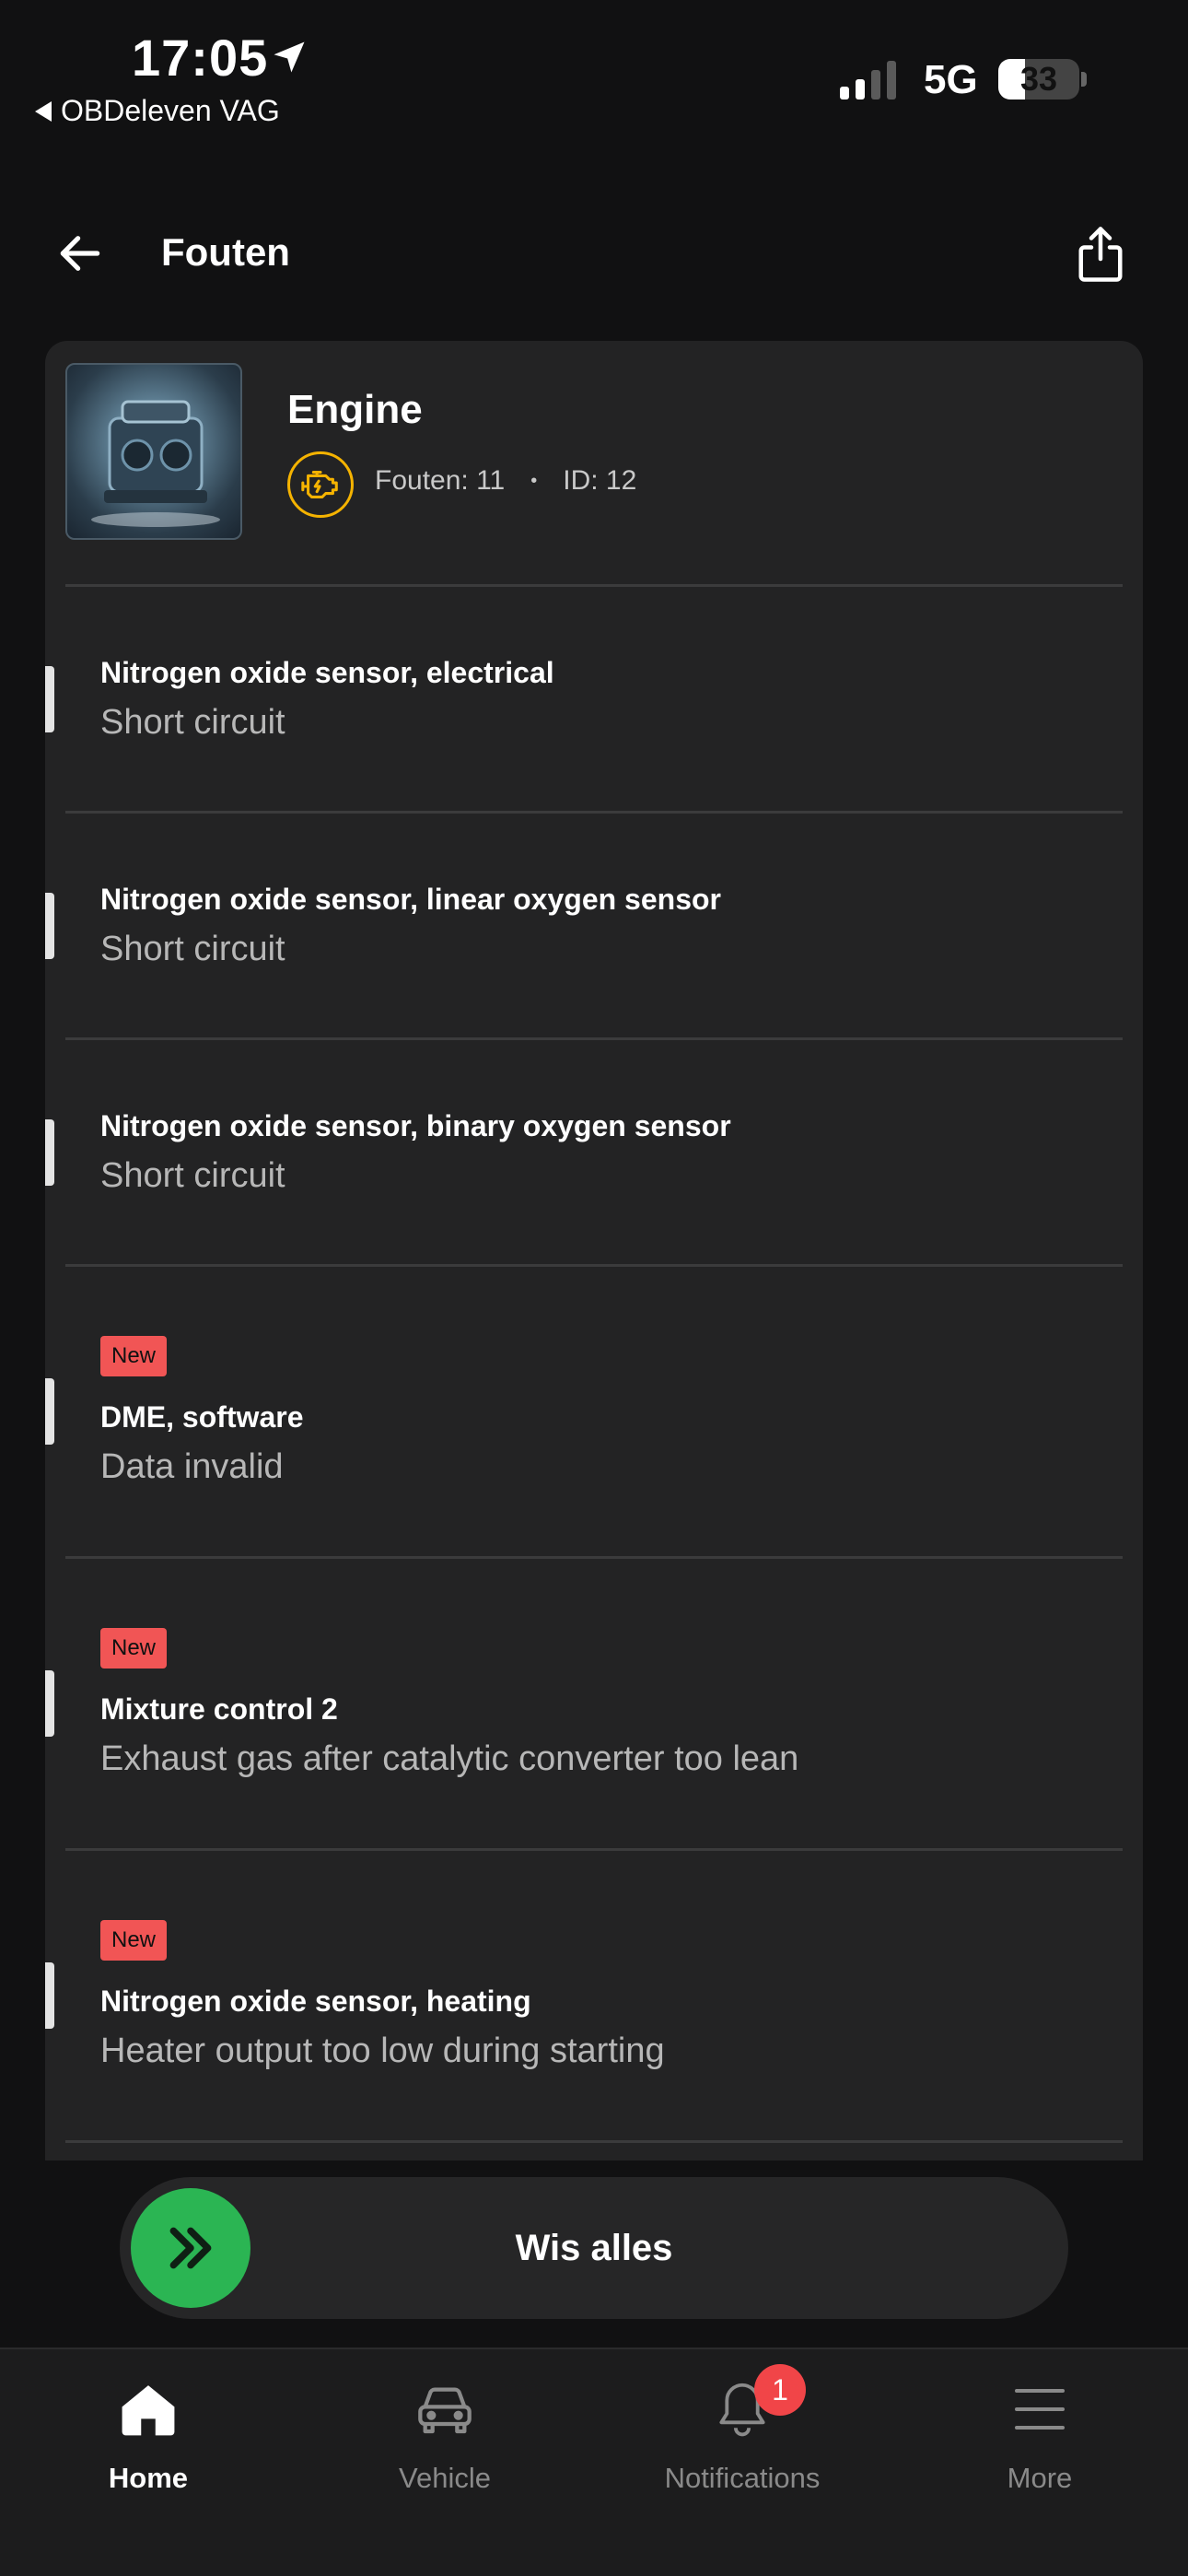  What do you see at coordinates (600, 480) in the screenshot?
I see `module-id: ID: 12` at bounding box center [600, 480].